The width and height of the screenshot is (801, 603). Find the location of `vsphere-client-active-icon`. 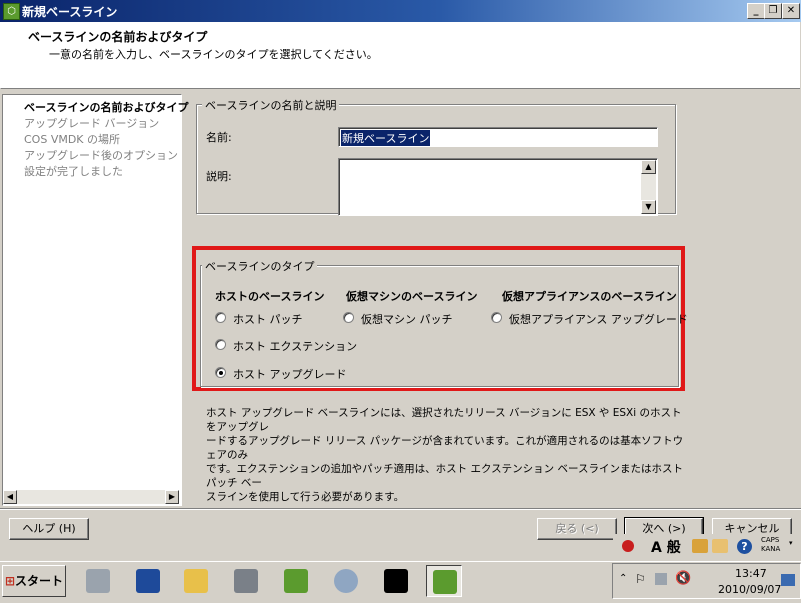

vsphere-client-active-icon is located at coordinates (444, 581).